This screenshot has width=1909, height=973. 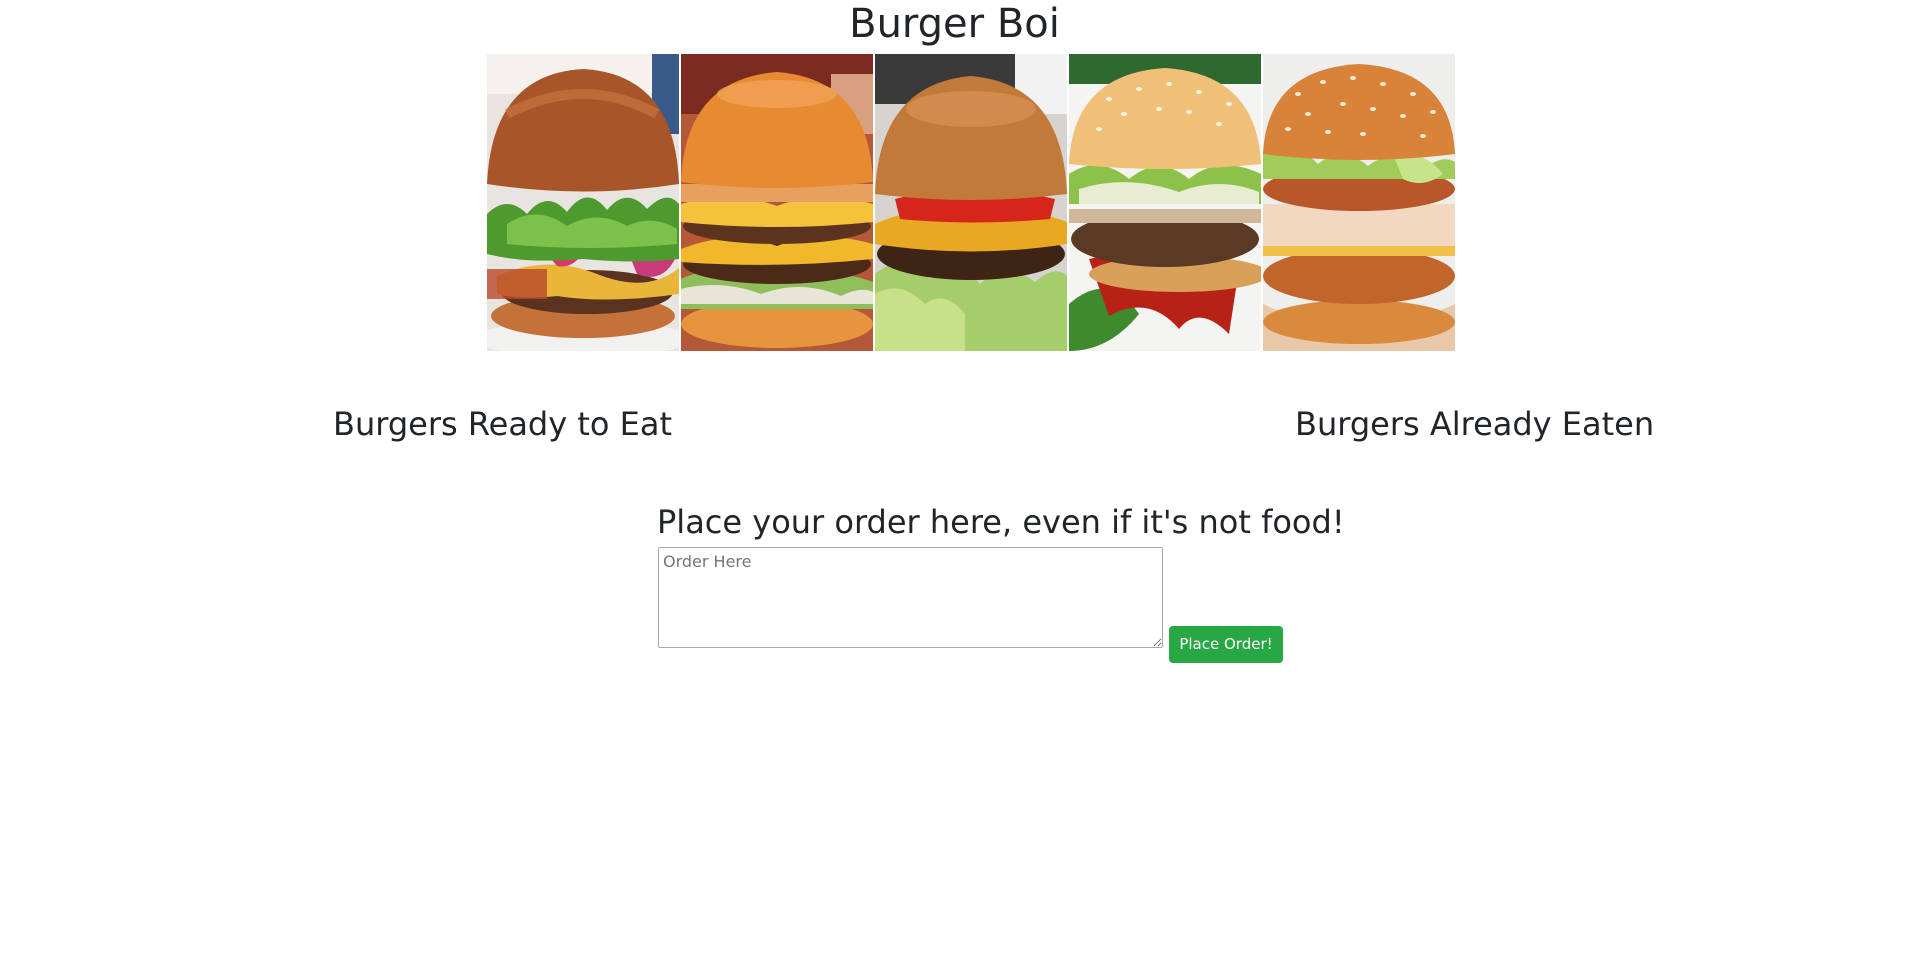 What do you see at coordinates (1226, 644) in the screenshot?
I see `place-order-button: Place Order!` at bounding box center [1226, 644].